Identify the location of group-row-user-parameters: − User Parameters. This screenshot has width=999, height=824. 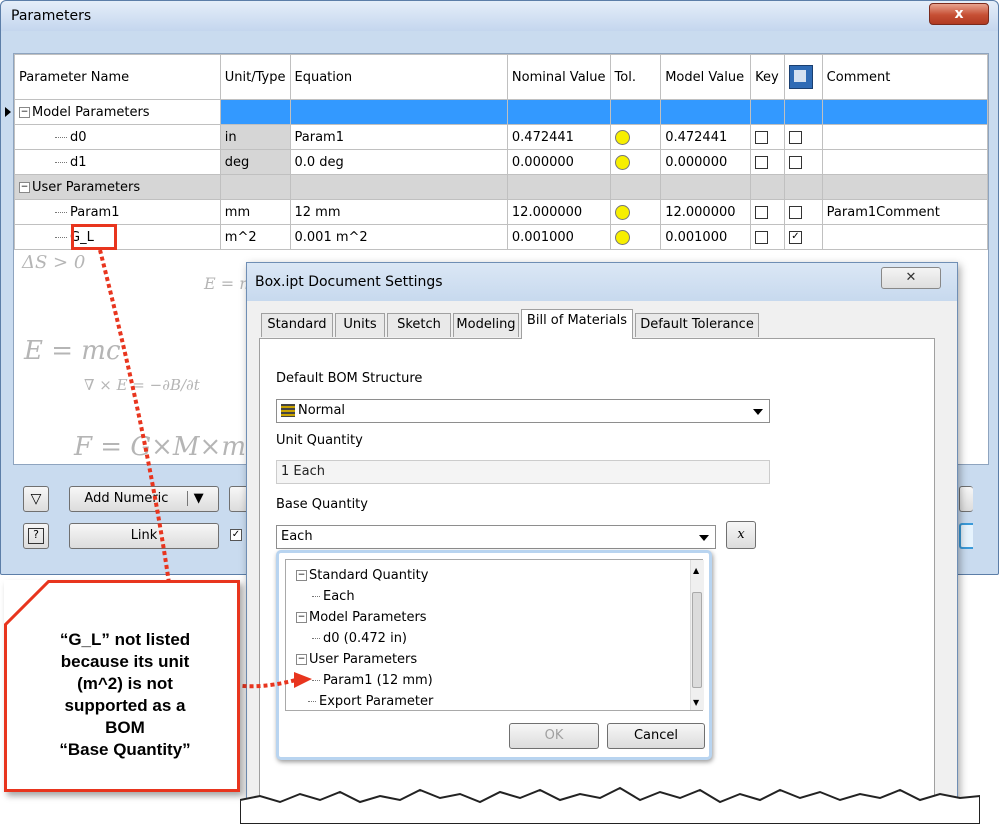
(501, 187).